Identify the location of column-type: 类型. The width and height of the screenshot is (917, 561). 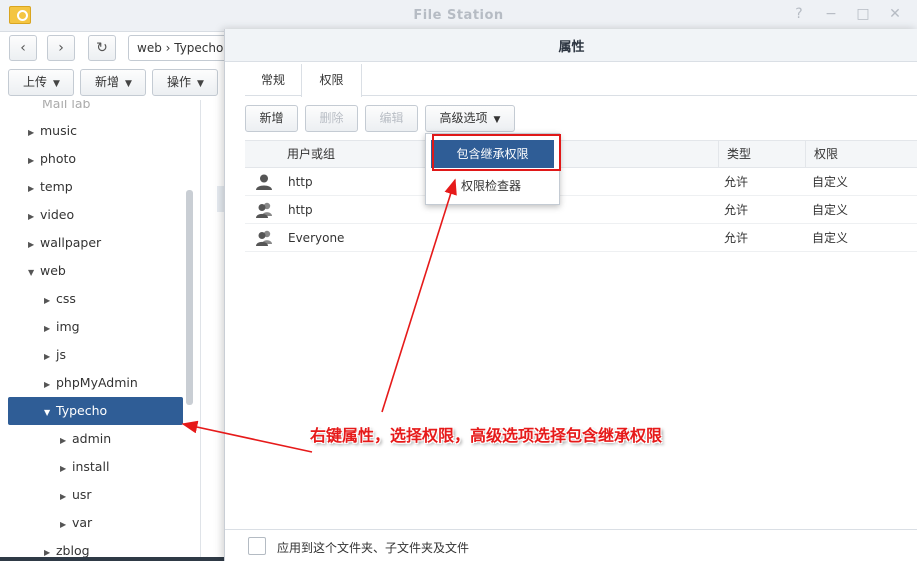
(761, 154).